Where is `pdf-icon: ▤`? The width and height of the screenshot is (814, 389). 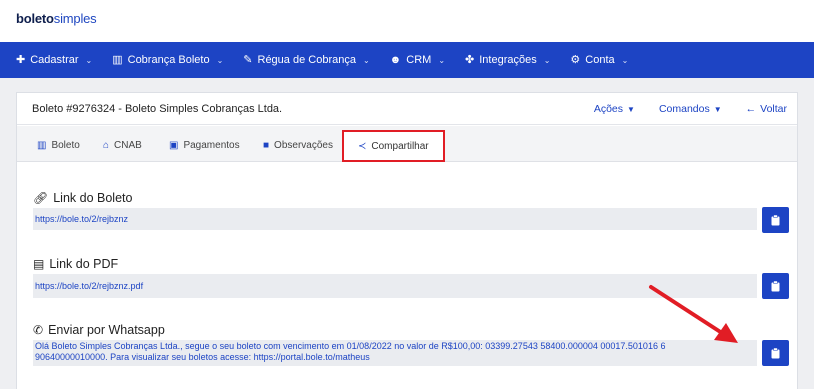
pdf-icon: ▤ is located at coordinates (39, 264).